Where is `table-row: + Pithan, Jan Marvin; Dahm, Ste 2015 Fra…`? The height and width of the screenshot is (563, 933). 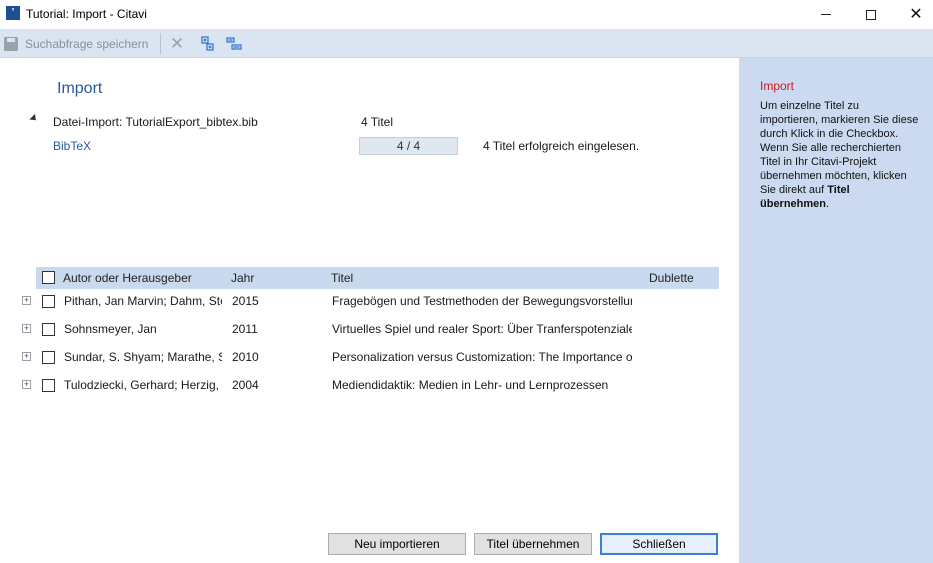 table-row: + Pithan, Jan Marvin; Dahm, Ste 2015 Fra… is located at coordinates (369, 302).